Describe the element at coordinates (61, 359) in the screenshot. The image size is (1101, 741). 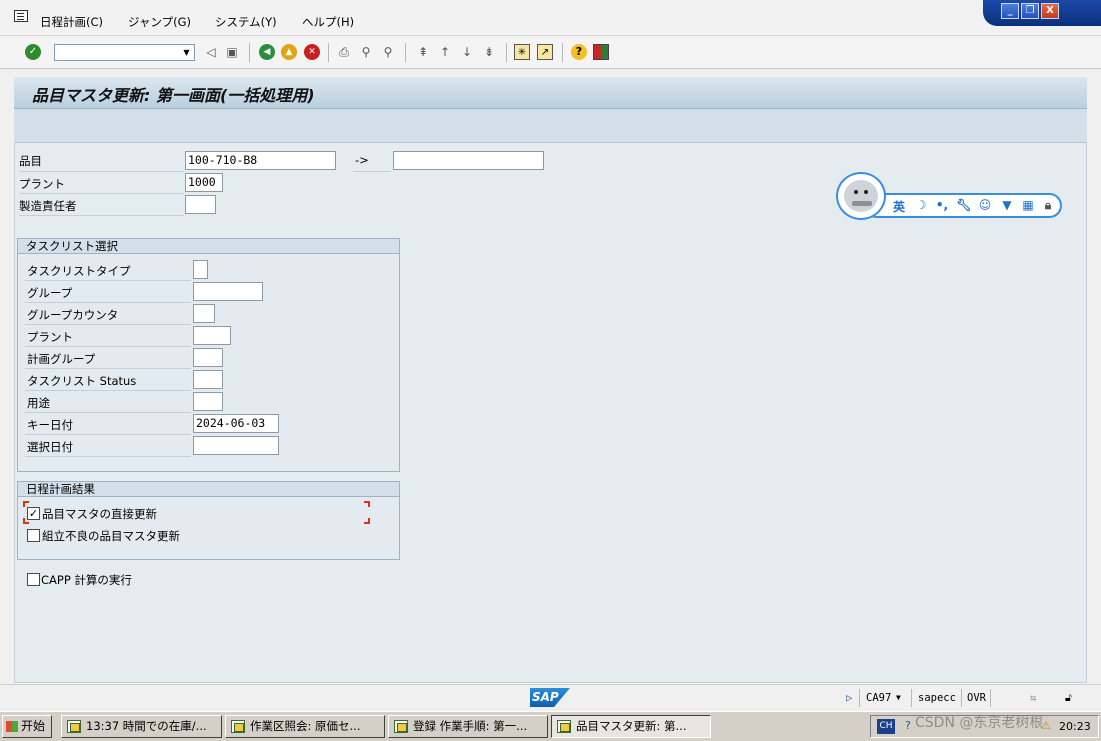
I see `planning-group-label: 計画グループ` at that location.